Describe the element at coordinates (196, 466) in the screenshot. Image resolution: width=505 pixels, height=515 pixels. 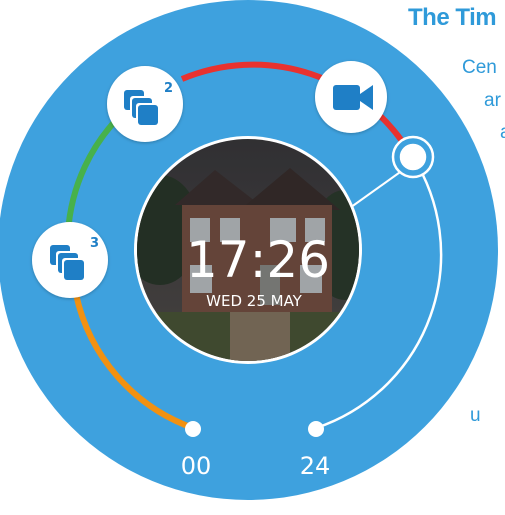
I see `timeline-start-label: 00` at that location.